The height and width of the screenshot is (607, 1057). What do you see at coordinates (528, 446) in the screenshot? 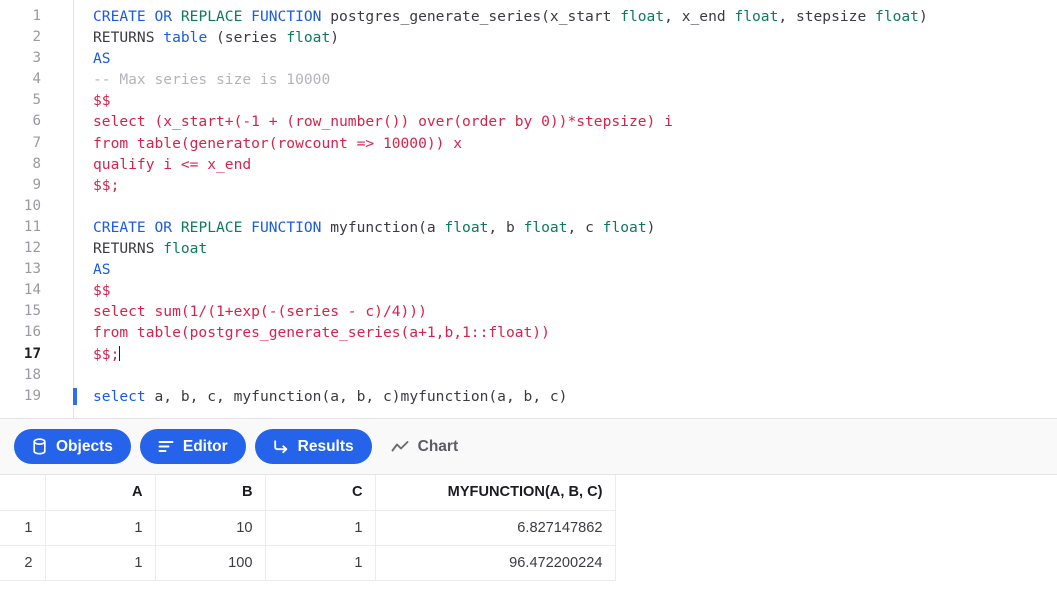
I see `view-tab-bar: Objects Editor Results Chart` at bounding box center [528, 446].